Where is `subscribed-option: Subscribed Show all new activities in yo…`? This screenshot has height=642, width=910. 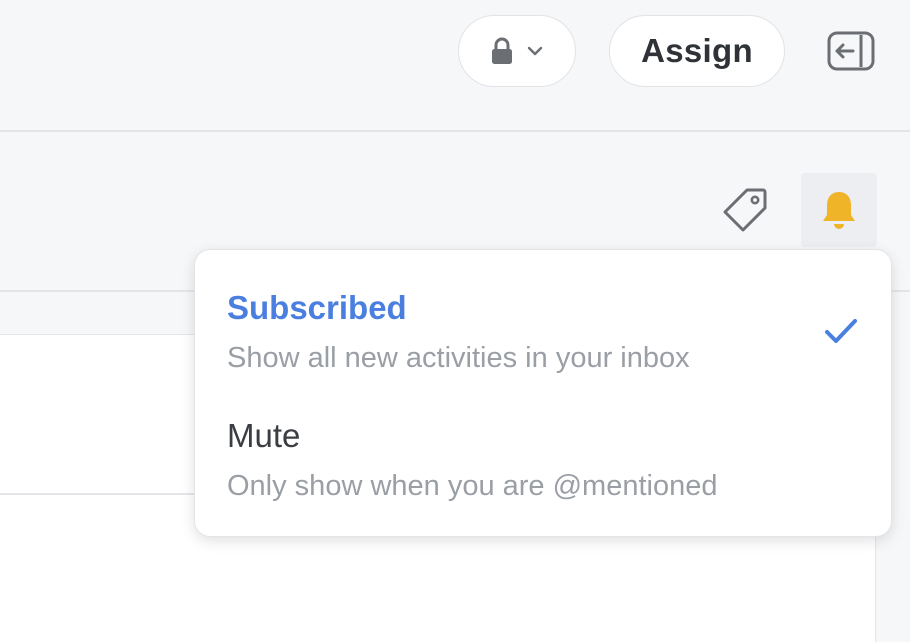
subscribed-option: Subscribed Show all new activities in yo… is located at coordinates (543, 333).